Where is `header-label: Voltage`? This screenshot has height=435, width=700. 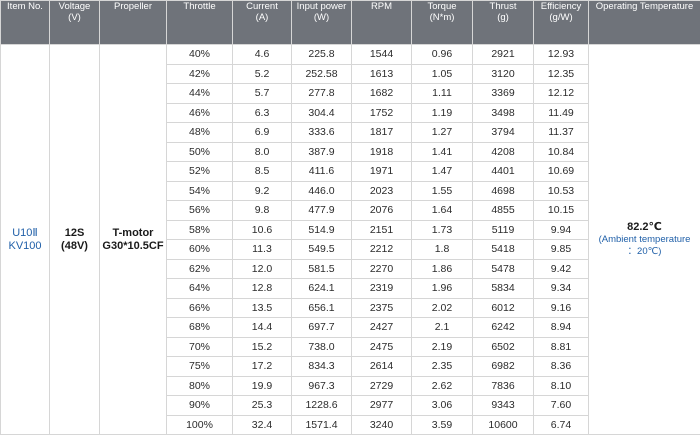
header-label: Voltage is located at coordinates (74, 6).